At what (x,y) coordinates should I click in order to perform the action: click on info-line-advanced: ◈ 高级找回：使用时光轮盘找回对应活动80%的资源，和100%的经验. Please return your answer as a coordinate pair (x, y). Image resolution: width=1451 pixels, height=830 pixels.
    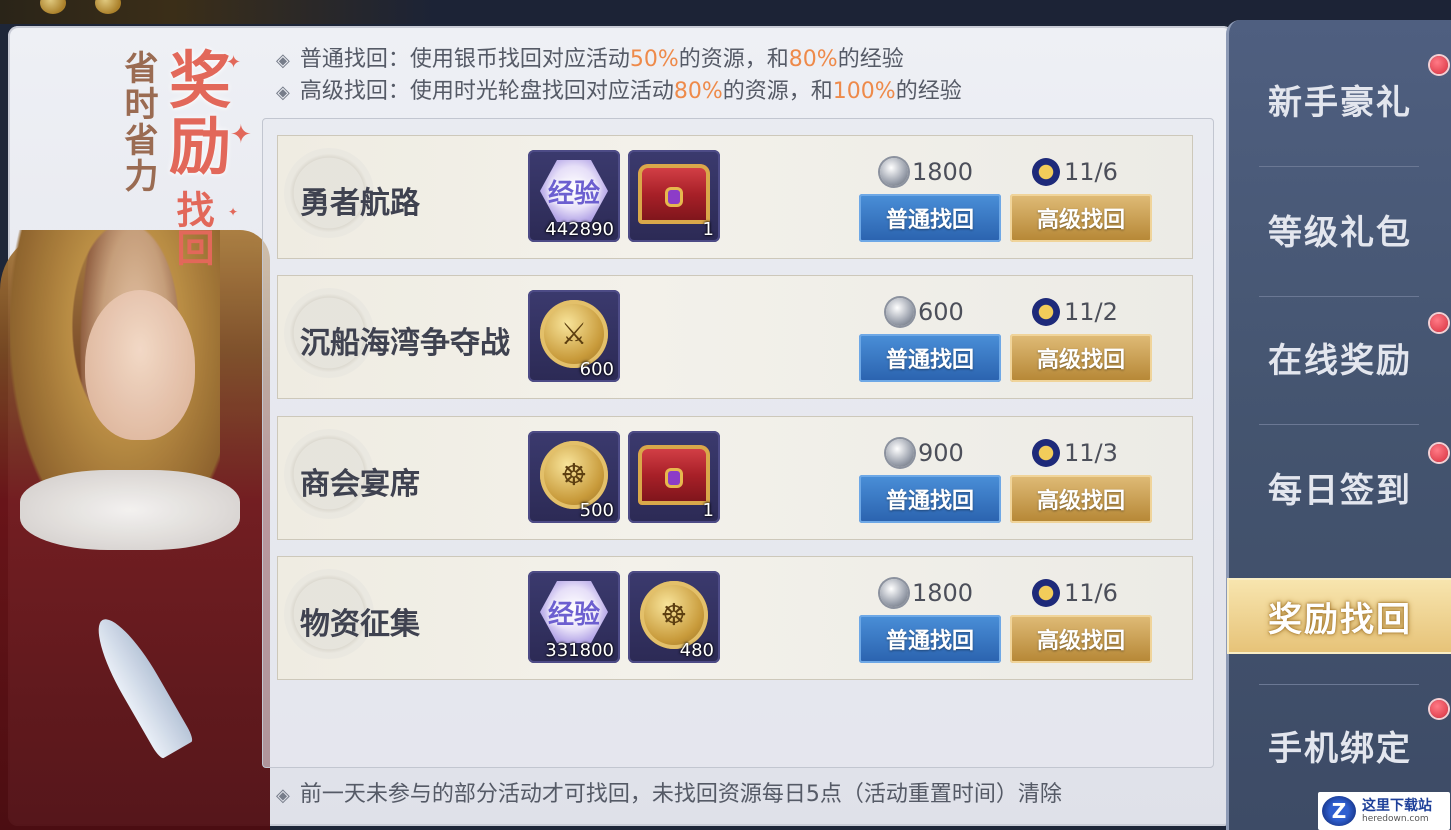
    Looking at the image, I should click on (619, 92).